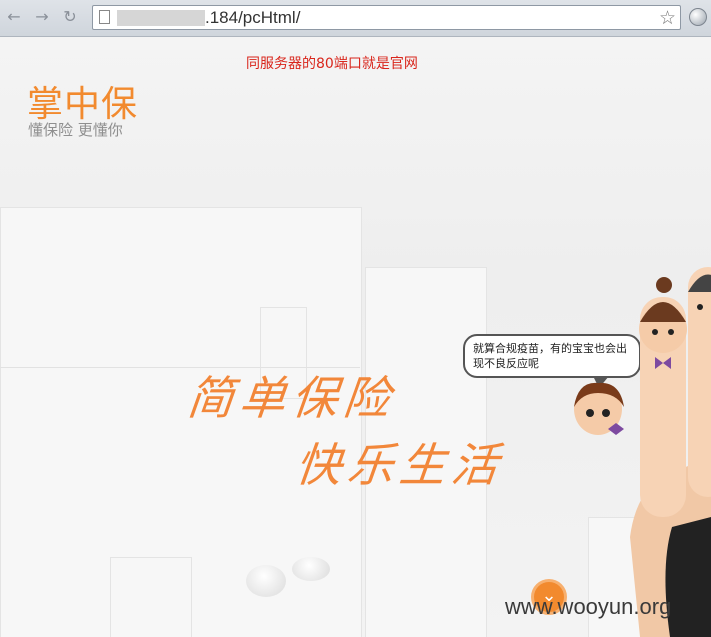 This screenshot has width=711, height=637. I want to click on back-arrow-icon: ←, so click(14, 17).